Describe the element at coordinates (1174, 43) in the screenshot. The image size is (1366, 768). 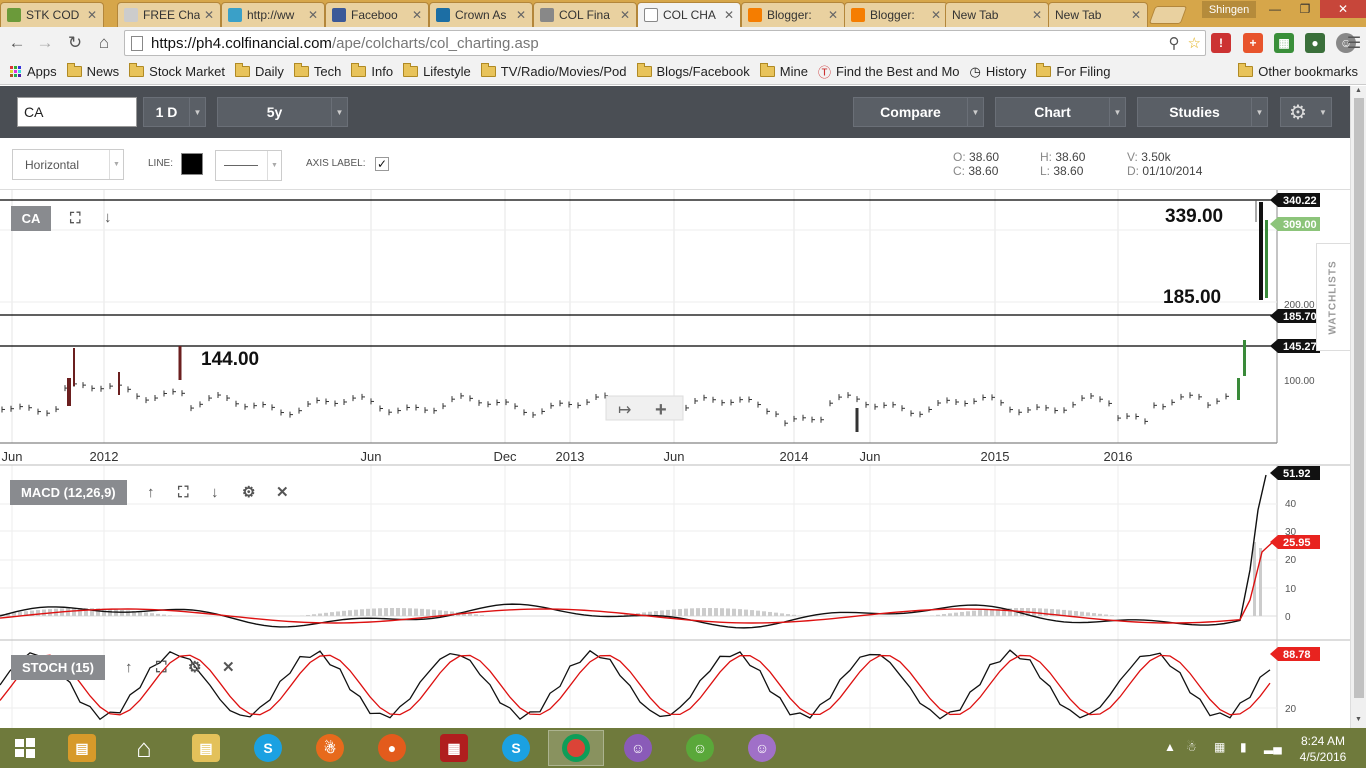
I see `zoom-icon: ⚲` at that location.